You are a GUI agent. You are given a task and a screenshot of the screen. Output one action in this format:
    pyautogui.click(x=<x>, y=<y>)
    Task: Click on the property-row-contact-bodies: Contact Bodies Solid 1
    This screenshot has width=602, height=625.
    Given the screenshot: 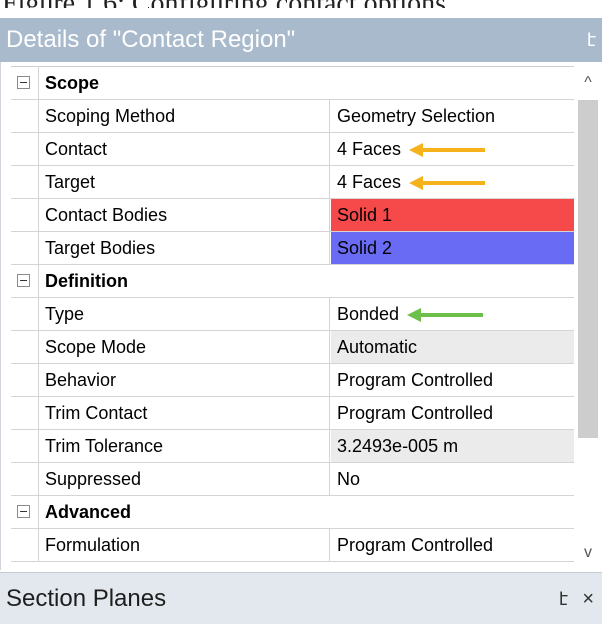 What is the action you would take?
    pyautogui.click(x=292, y=215)
    